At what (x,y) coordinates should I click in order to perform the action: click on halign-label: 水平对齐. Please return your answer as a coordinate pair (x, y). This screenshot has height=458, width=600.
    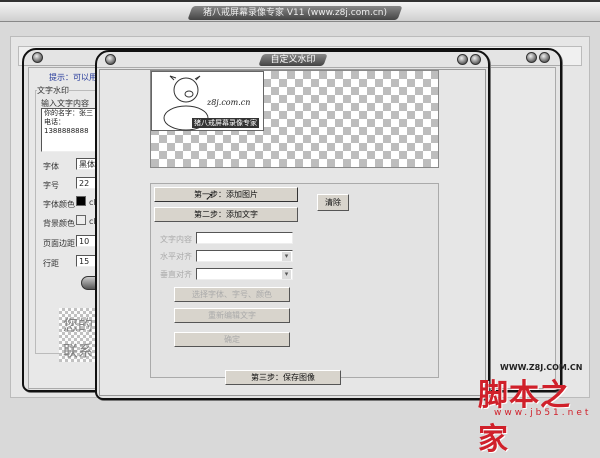
    Looking at the image, I should click on (176, 256).